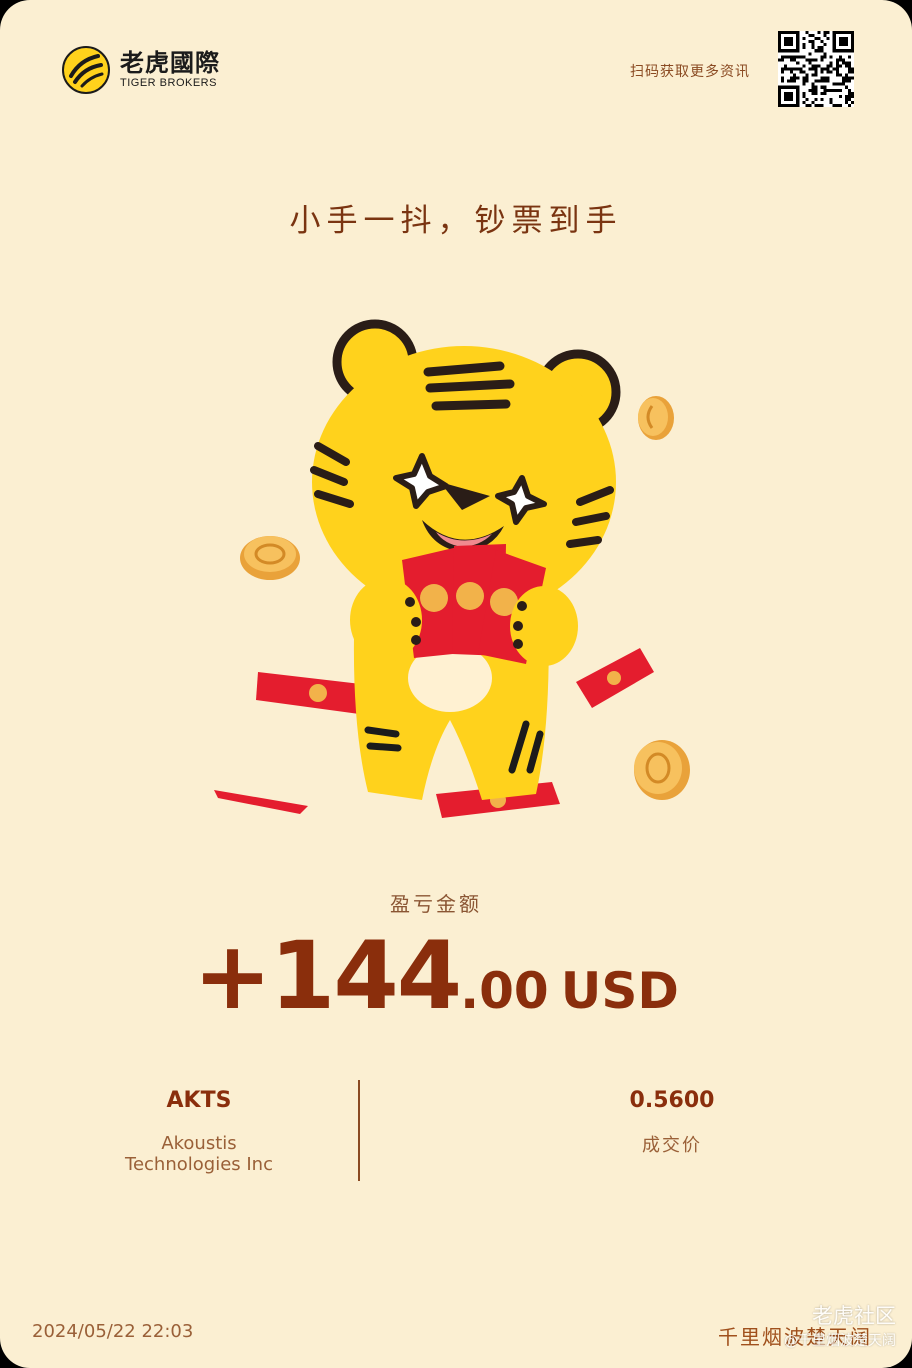  I want to click on trade-price: 0.5600, so click(672, 1100).